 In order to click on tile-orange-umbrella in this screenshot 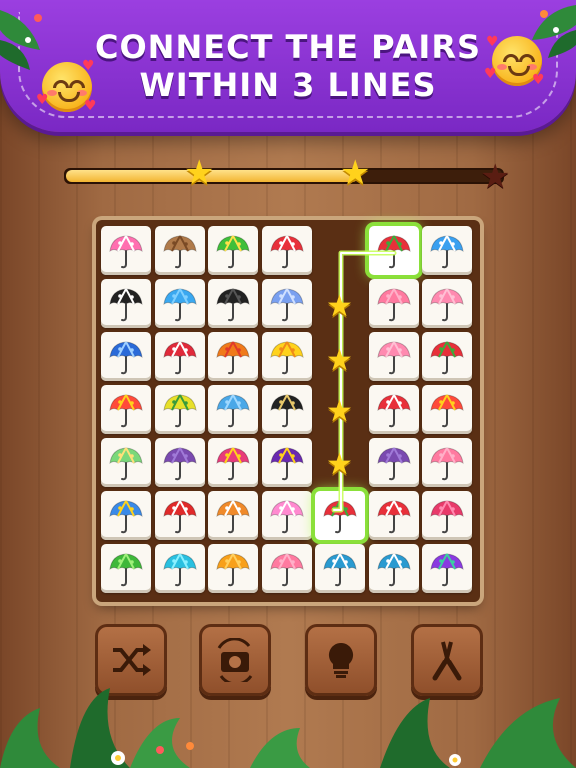, I will do `click(233, 568)`.